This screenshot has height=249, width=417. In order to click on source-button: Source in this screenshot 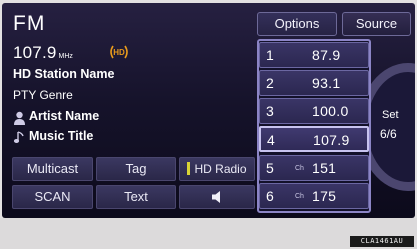, I will do `click(376, 24)`.